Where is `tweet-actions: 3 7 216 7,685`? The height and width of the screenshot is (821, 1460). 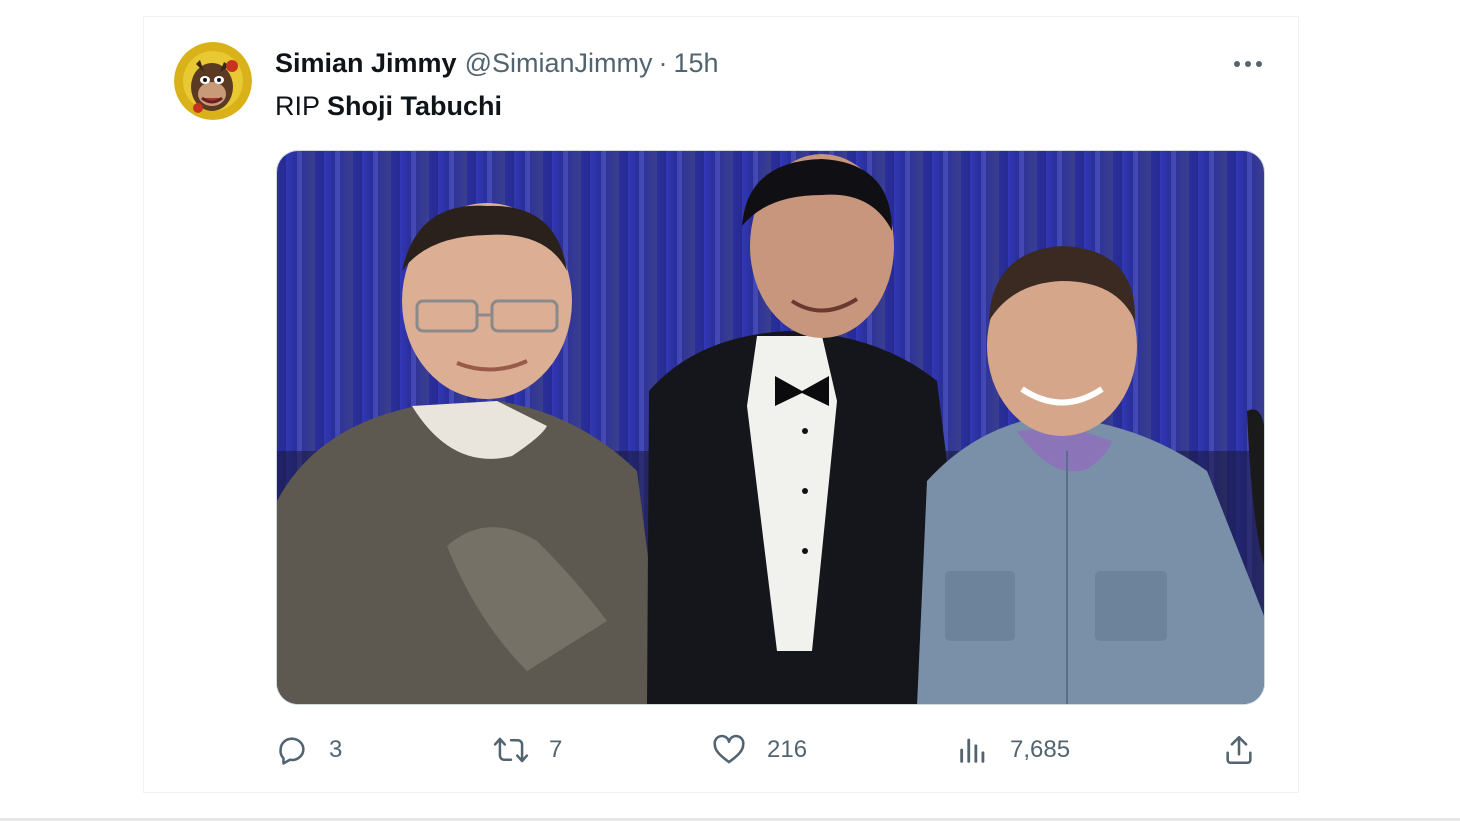 tweet-actions: 3 7 216 7,685 is located at coordinates (730, 750).